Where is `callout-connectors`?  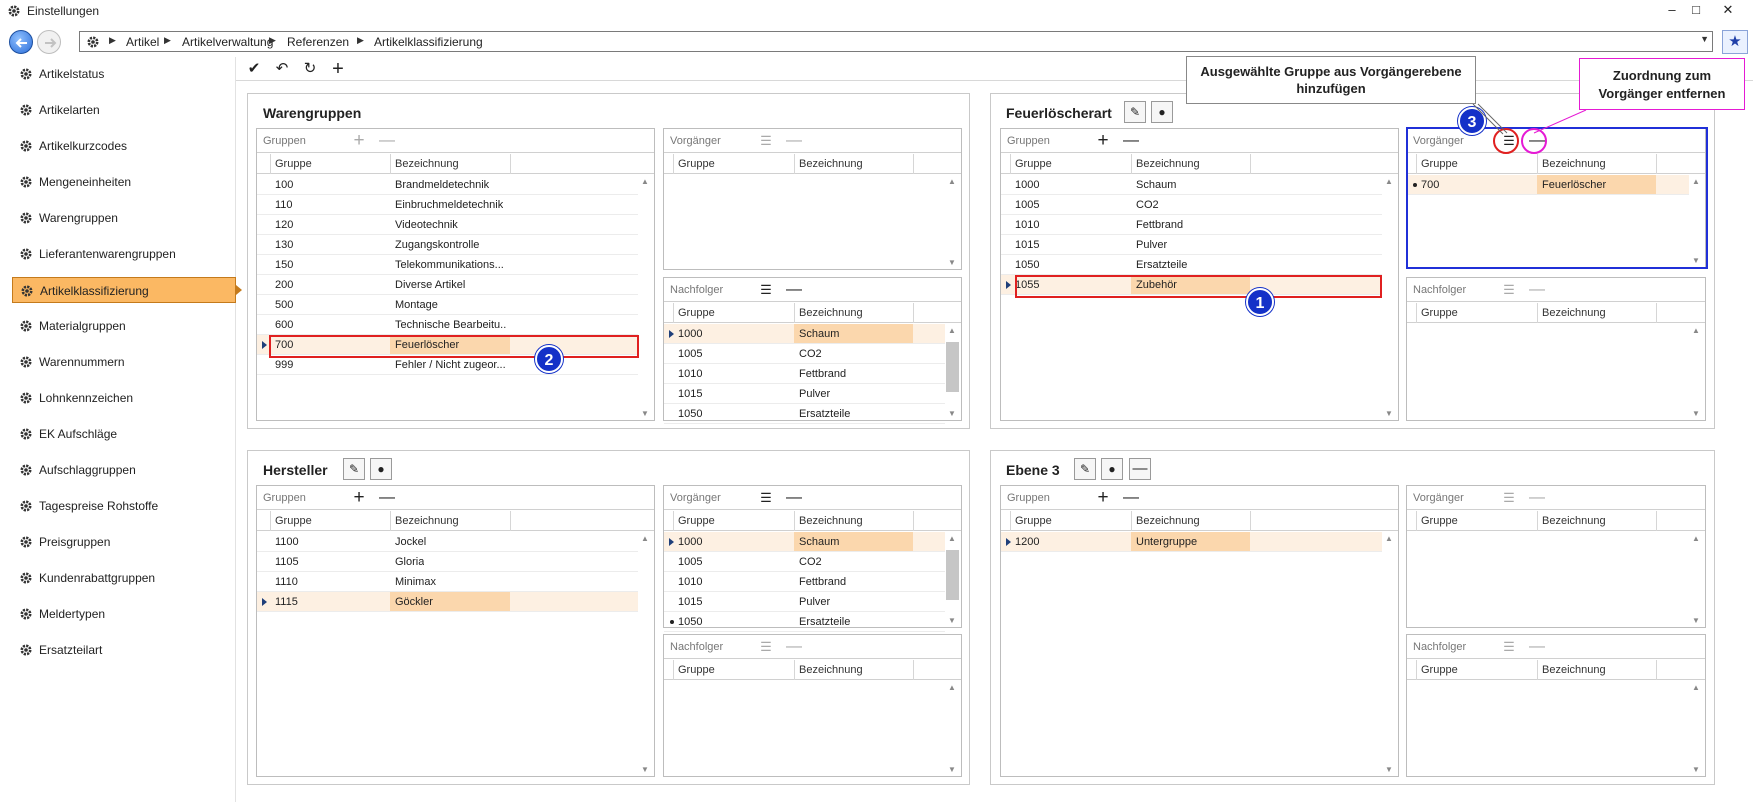 callout-connectors is located at coordinates (1529, 119).